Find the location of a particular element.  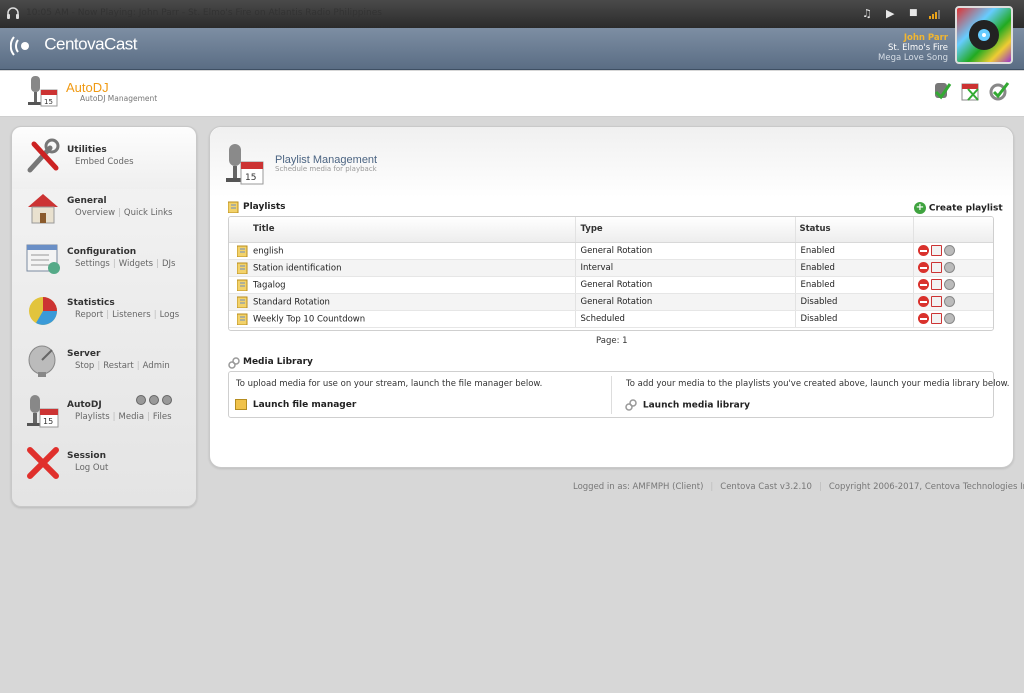

playlist-title: Standard Rotation is located at coordinates (291, 302).